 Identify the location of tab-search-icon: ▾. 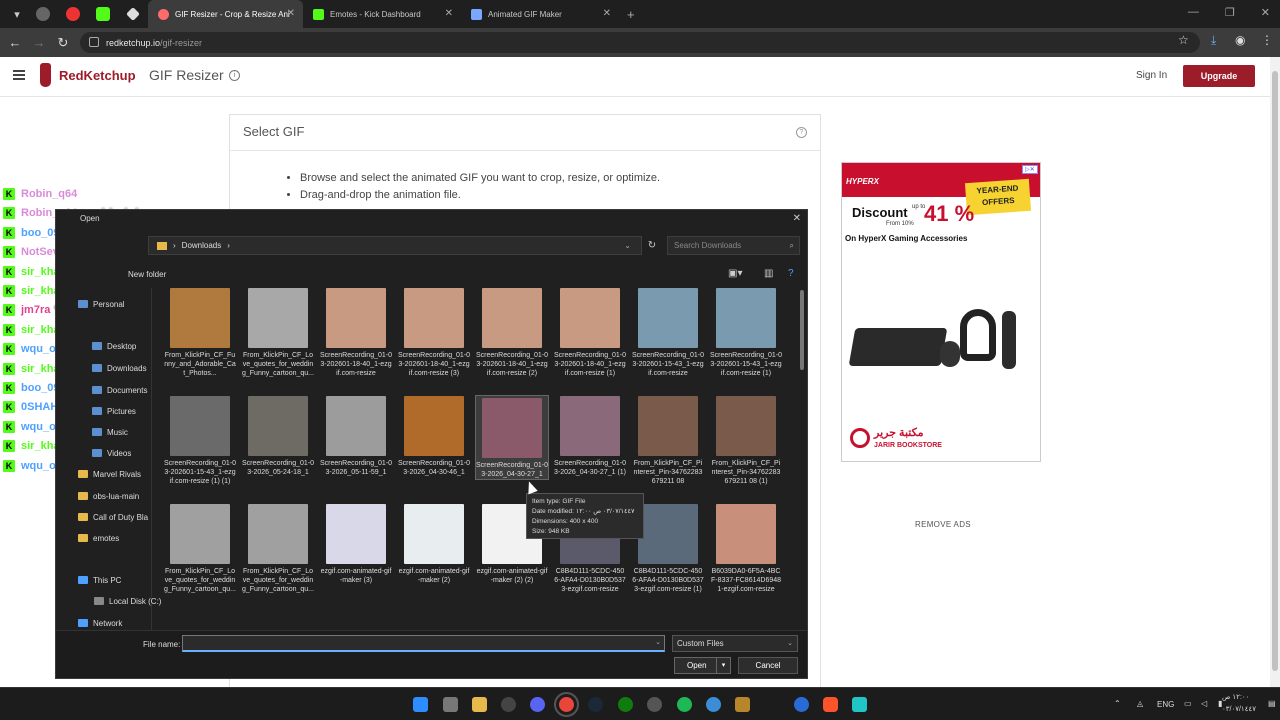
(17, 14).